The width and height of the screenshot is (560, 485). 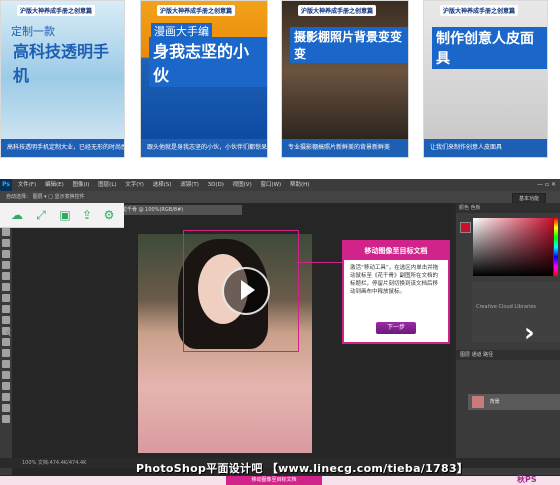 What do you see at coordinates (246, 291) in the screenshot?
I see `play-button` at bounding box center [246, 291].